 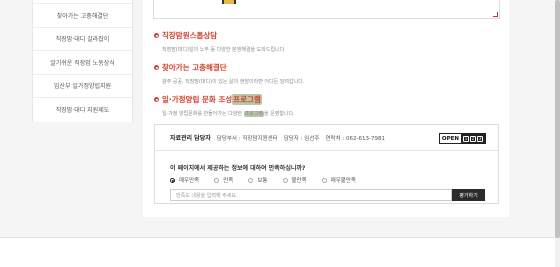 I want to click on license-type-2-icon: 2, so click(x=473, y=138).